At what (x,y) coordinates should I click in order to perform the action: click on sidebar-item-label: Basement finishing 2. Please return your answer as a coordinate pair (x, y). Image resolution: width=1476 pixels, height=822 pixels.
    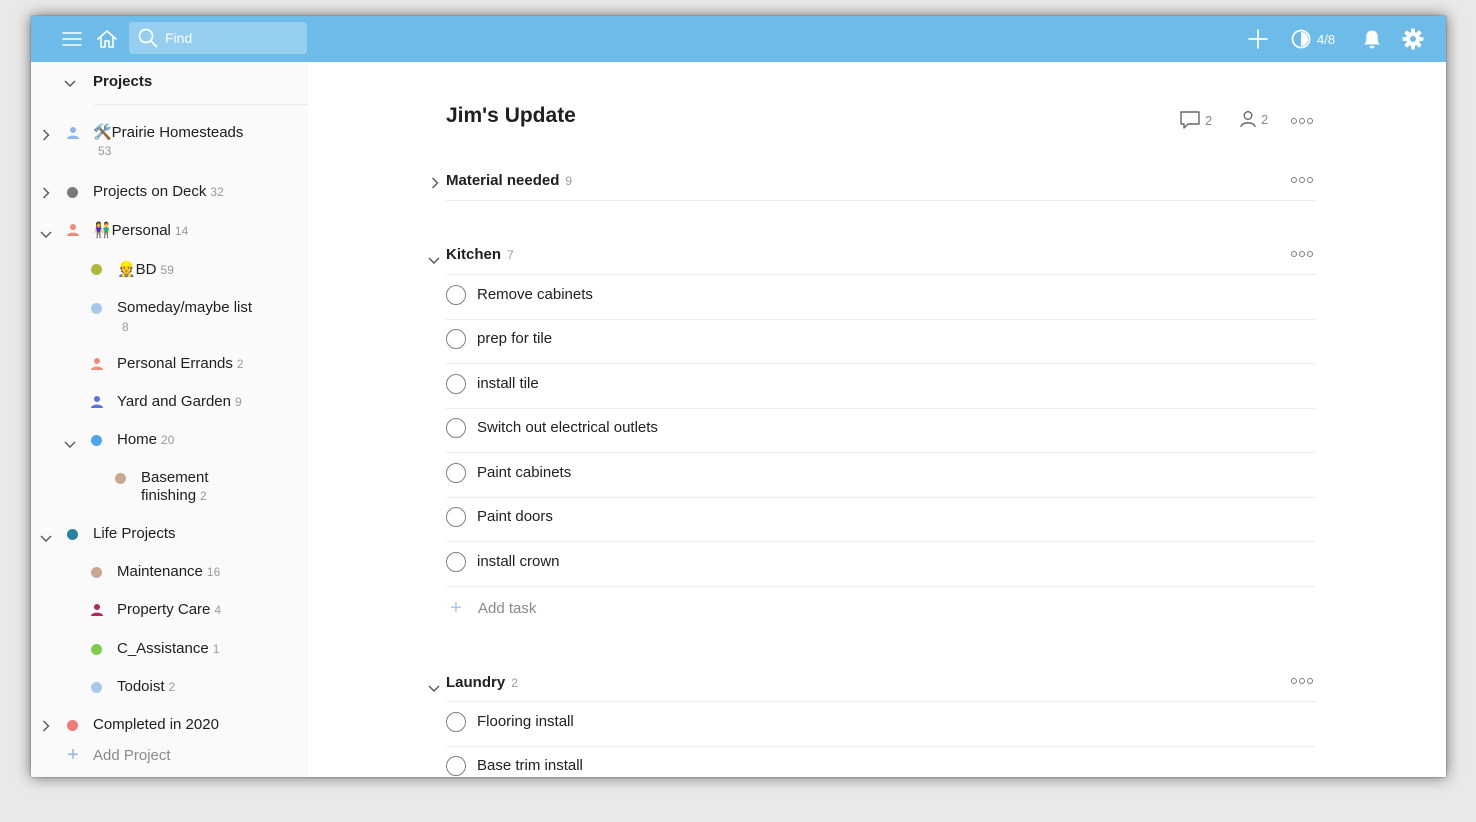
    Looking at the image, I should click on (175, 486).